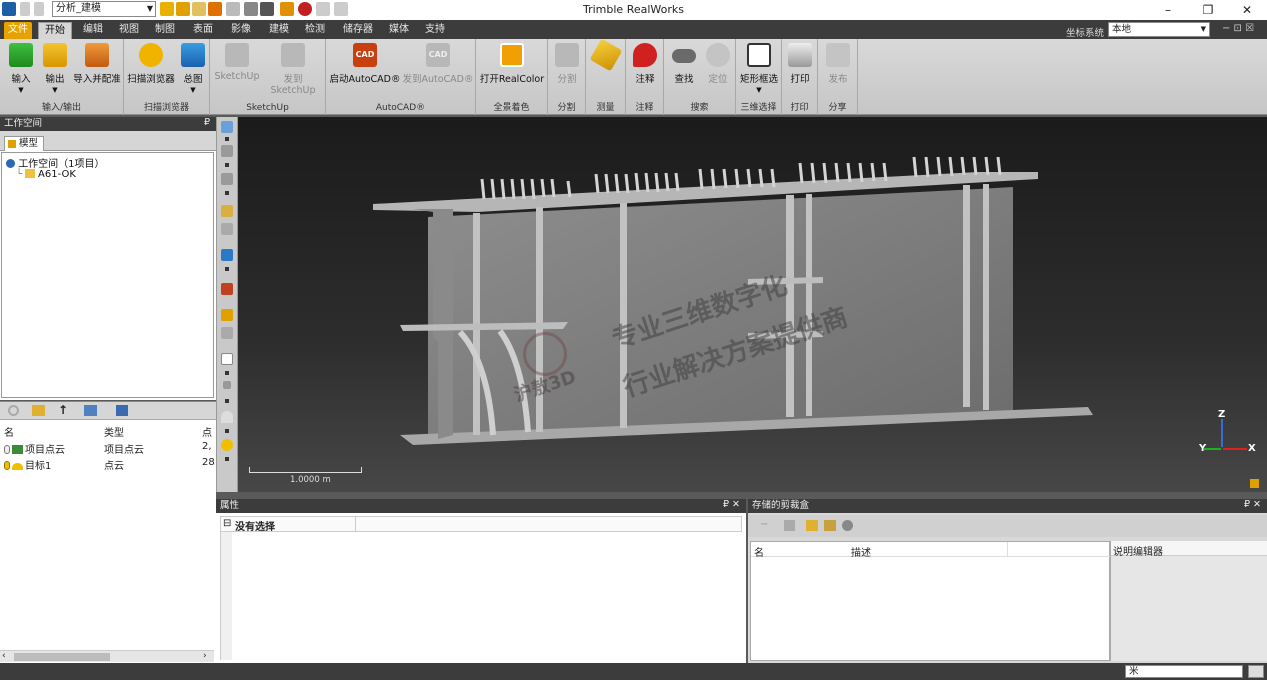  What do you see at coordinates (205, 656) in the screenshot?
I see `scroll-right-icon: ›` at bounding box center [205, 656].